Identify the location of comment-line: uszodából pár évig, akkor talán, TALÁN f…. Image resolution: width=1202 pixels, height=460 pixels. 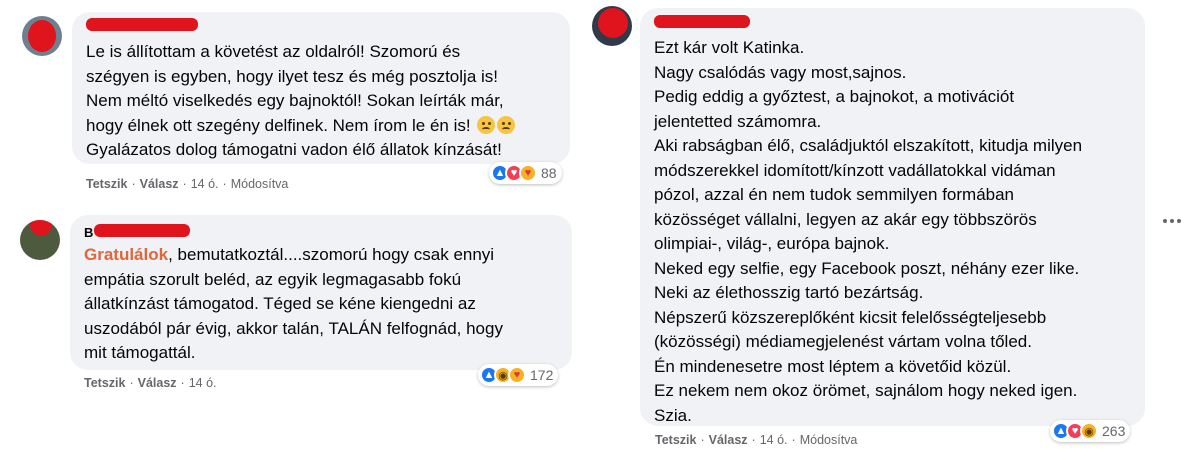
(293, 328).